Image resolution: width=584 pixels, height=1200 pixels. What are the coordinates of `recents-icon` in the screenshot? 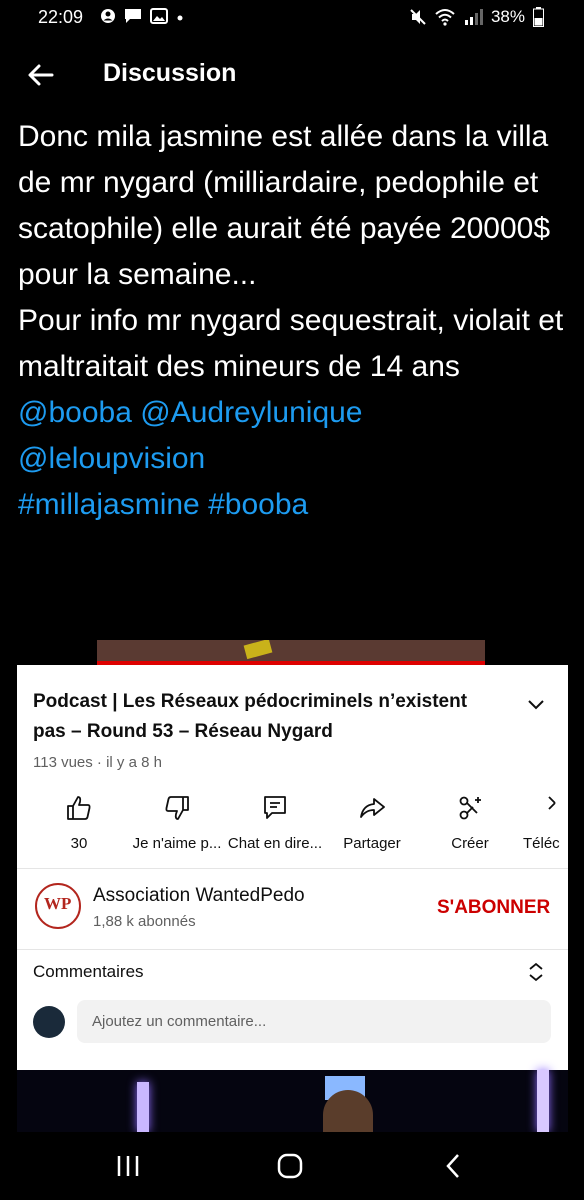 It's located at (128, 1166).